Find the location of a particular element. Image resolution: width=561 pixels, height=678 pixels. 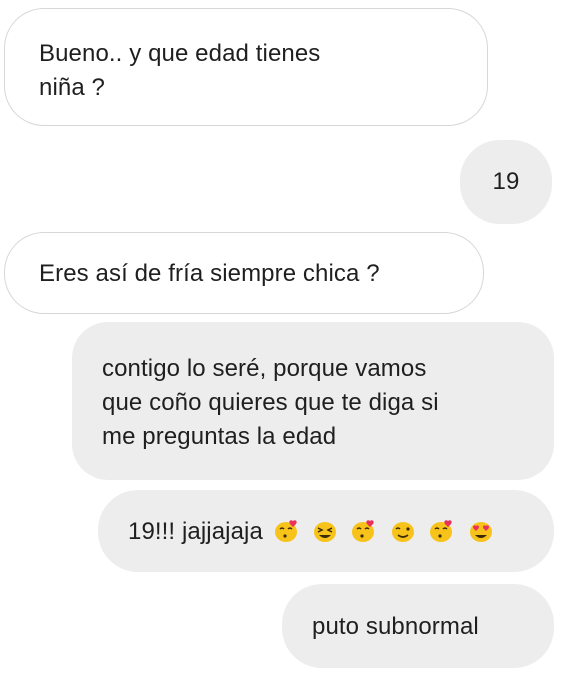

message-text: 19!!! jajjajaja is located at coordinates (195, 531).